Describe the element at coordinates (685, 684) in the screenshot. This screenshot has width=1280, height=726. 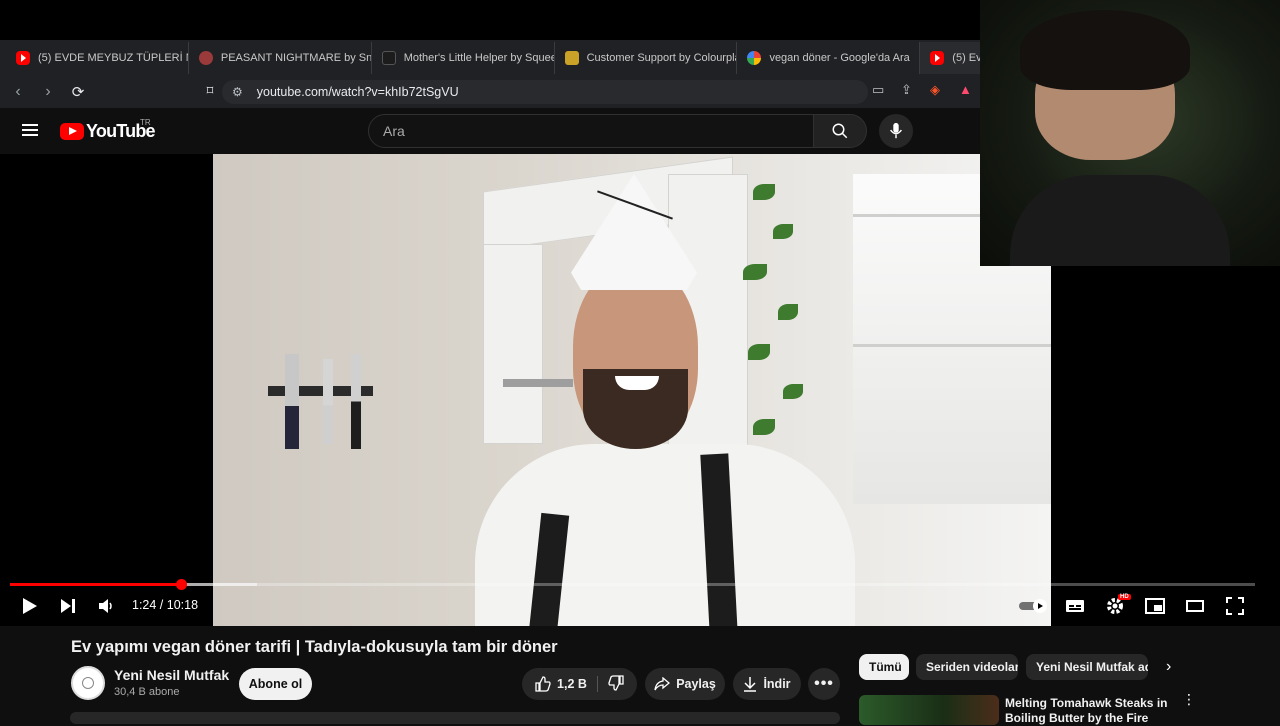
I see `share-button: Paylaş` at that location.